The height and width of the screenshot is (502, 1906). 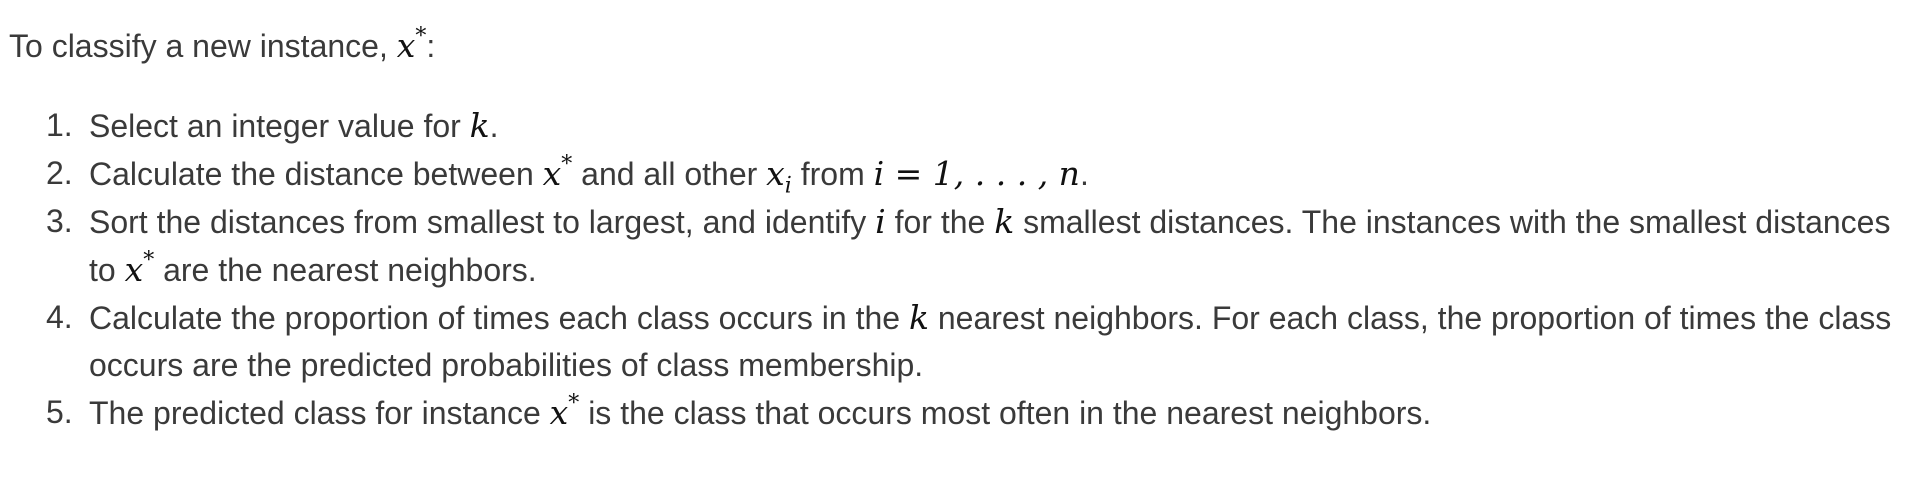 I want to click on list-number: 3., so click(x=59, y=221).